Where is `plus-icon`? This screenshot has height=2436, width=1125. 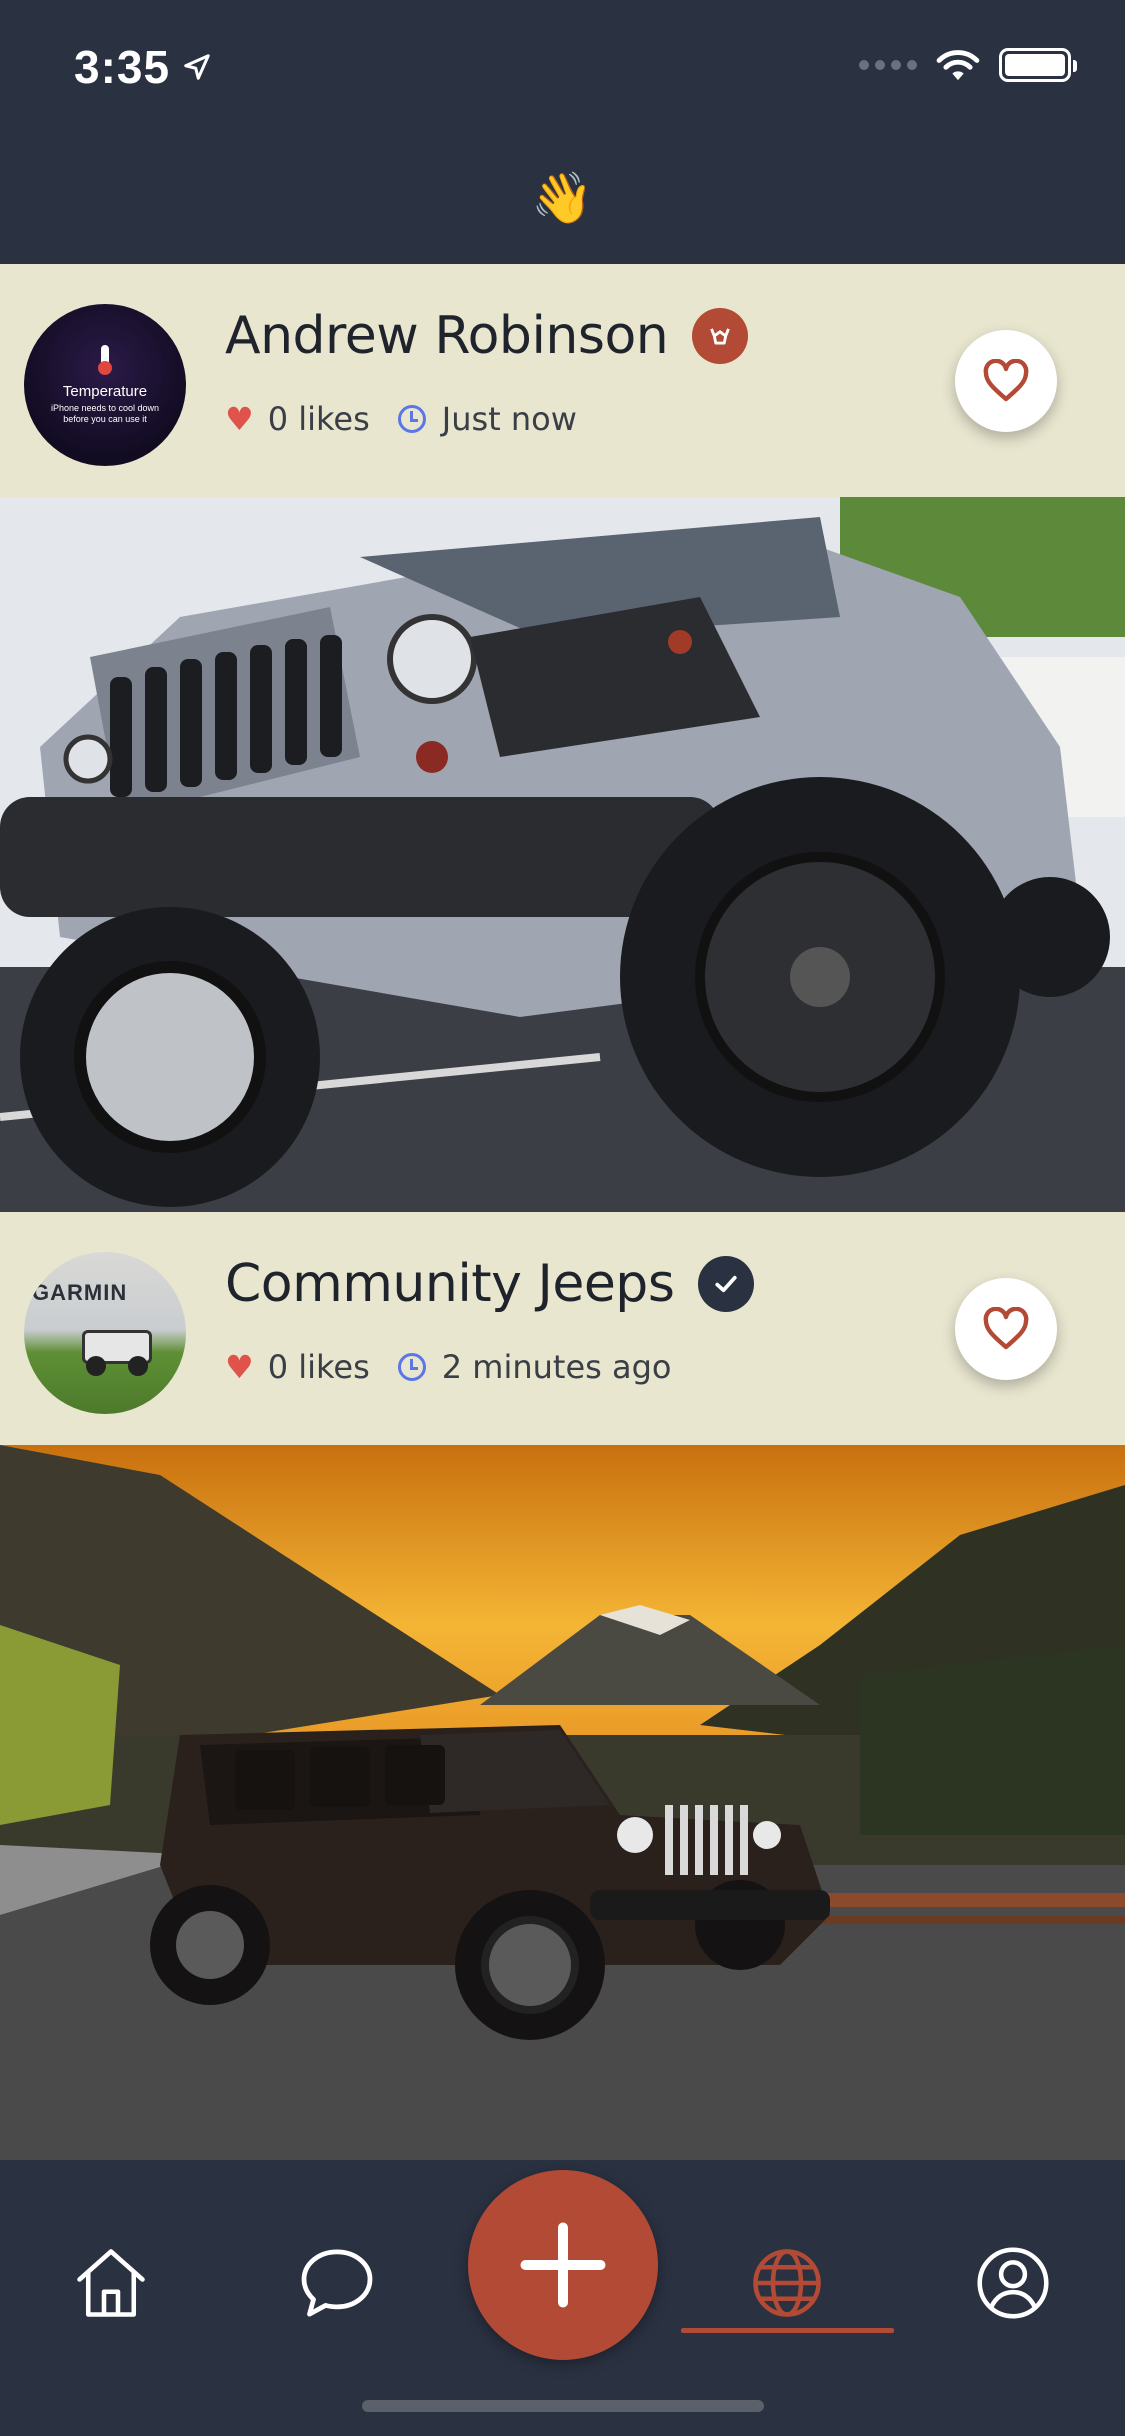
plus-icon is located at coordinates (563, 2265).